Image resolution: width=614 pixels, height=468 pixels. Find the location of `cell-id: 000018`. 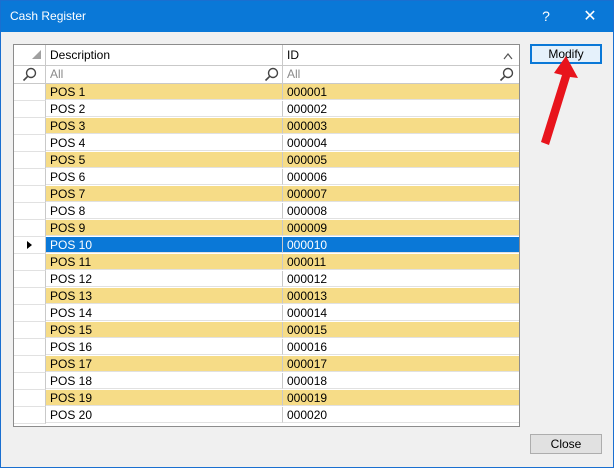

cell-id: 000018 is located at coordinates (401, 381).